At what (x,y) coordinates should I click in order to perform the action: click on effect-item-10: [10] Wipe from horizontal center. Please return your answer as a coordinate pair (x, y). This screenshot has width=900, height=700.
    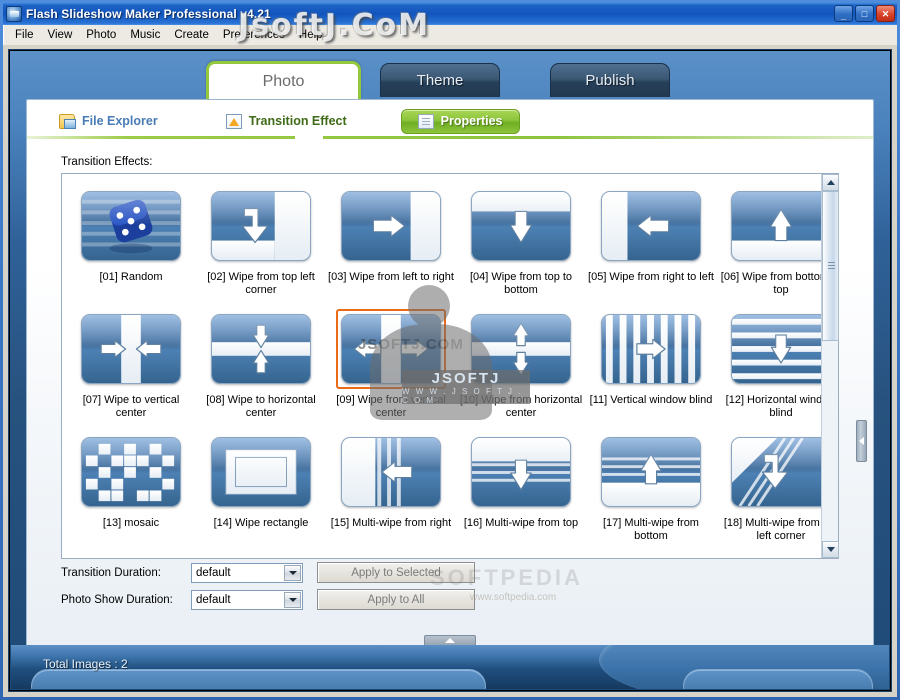
    Looking at the image, I should click on (521, 365).